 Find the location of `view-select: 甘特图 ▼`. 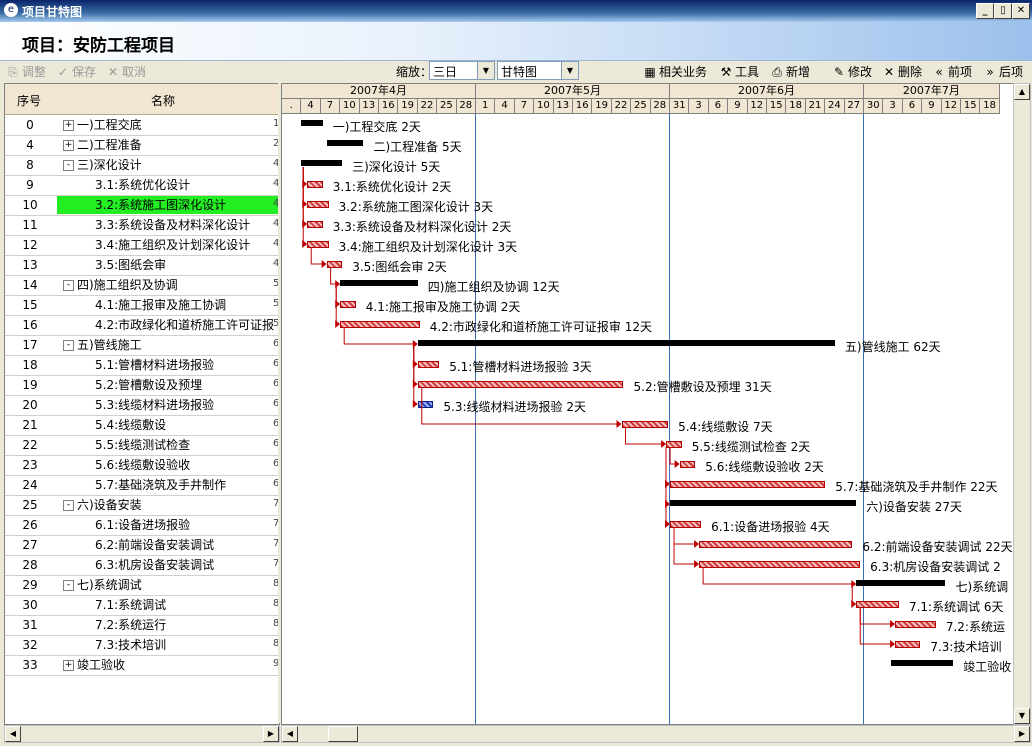

view-select: 甘特图 ▼ is located at coordinates (538, 70).